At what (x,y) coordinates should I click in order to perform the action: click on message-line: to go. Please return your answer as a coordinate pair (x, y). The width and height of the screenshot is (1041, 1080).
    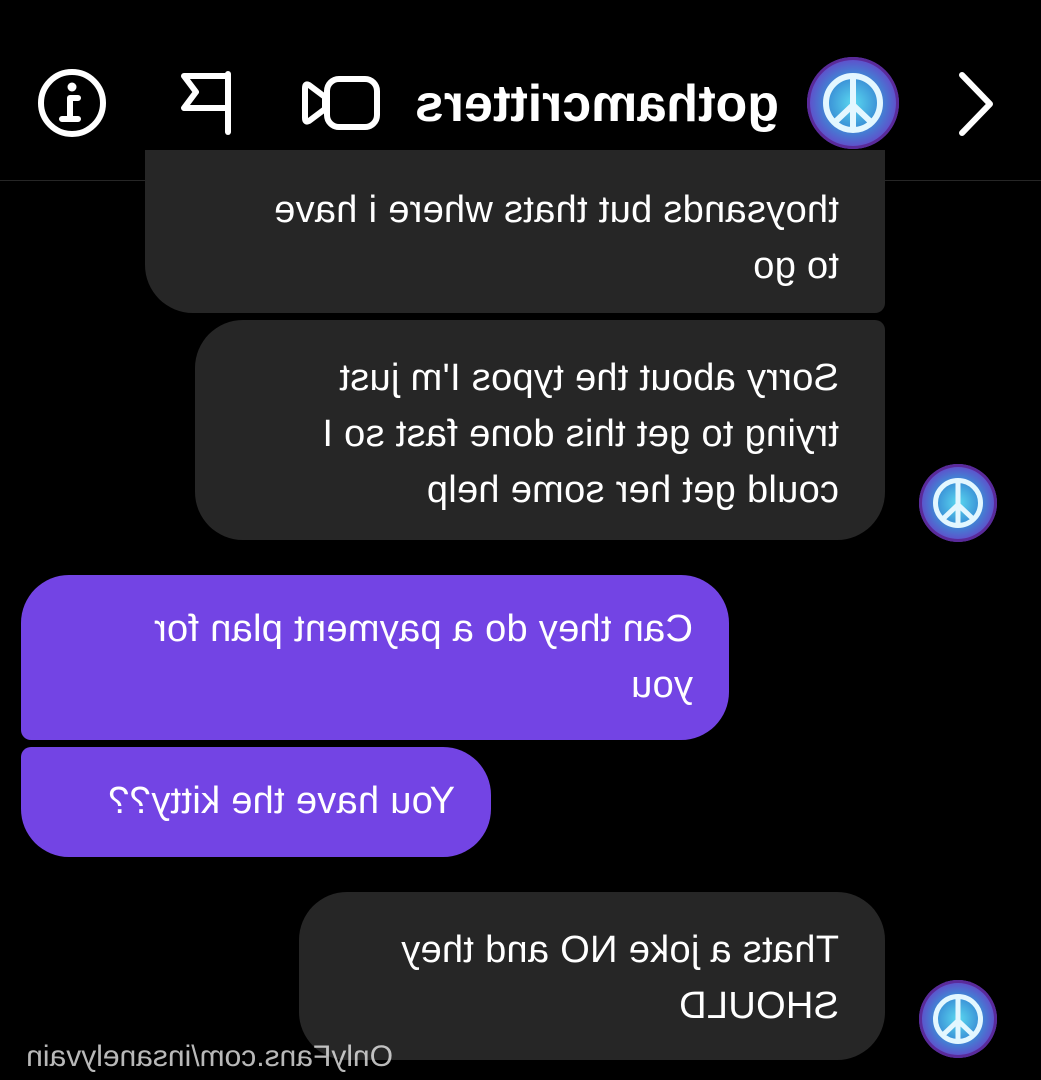
    Looking at the image, I should click on (795, 266).